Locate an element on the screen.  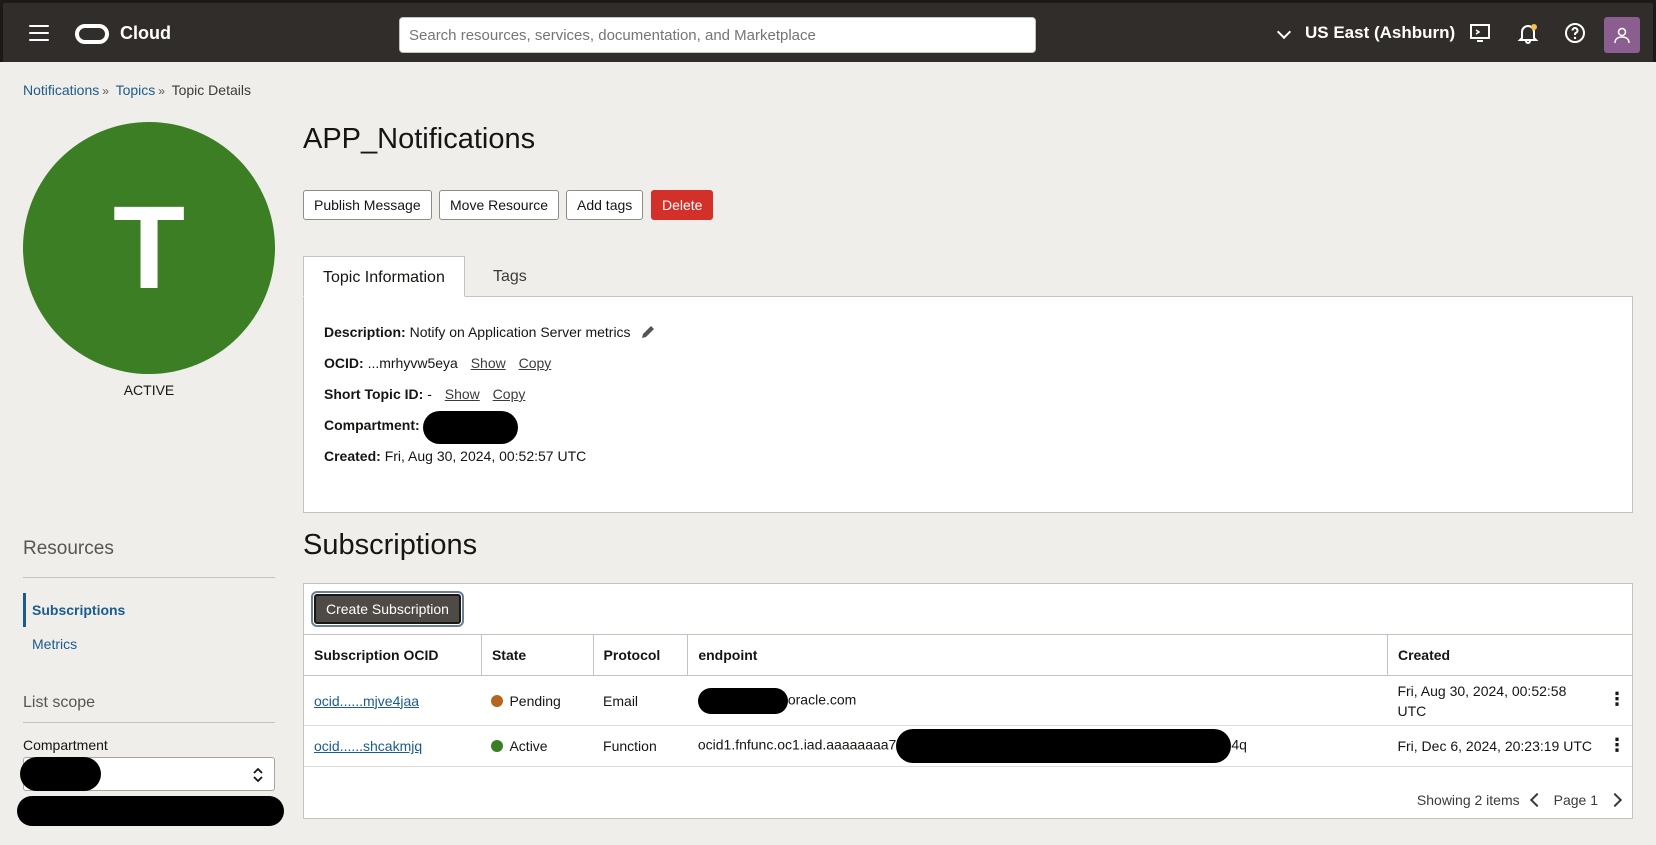
showing-items-text: Showing 2 items is located at coordinates (1468, 800).